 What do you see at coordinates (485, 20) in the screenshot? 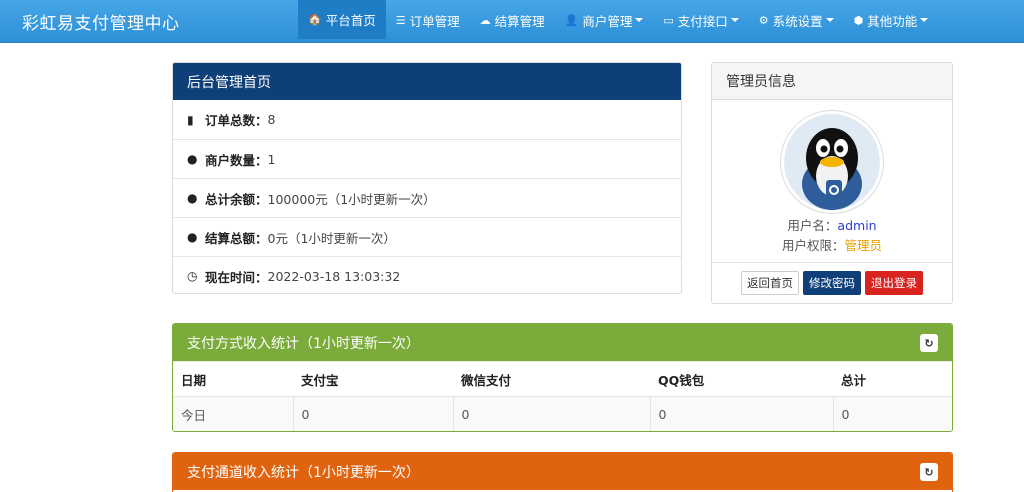
I see `cloud-icon: ☁` at bounding box center [485, 20].